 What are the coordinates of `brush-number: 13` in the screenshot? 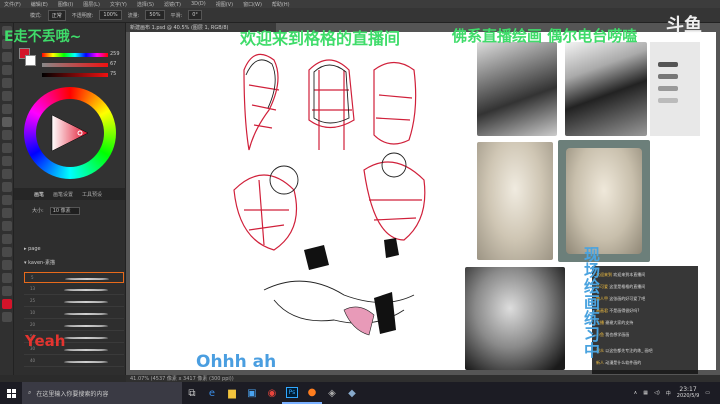 It's located at (33, 288).